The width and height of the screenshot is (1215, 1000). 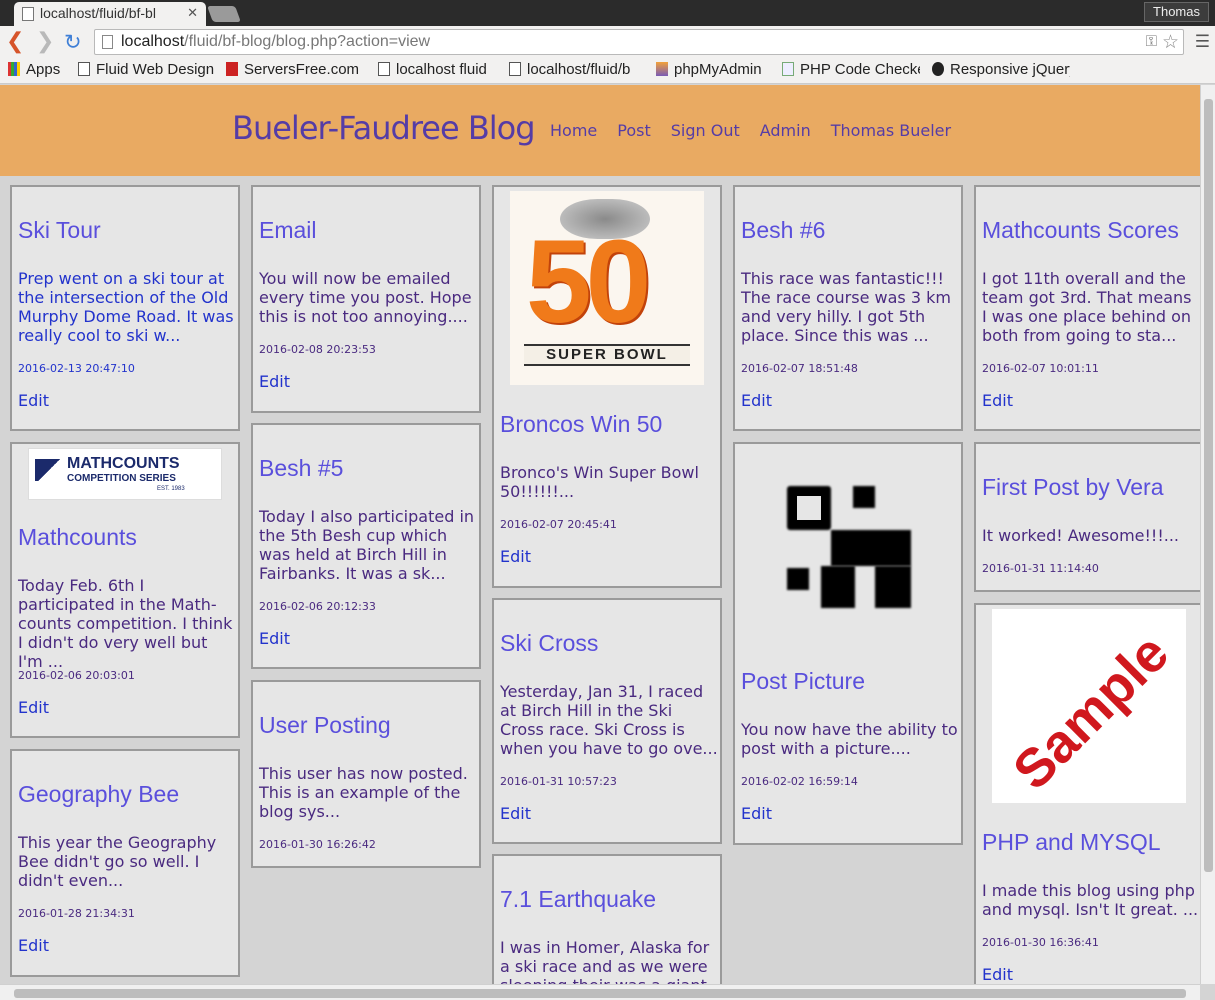 What do you see at coordinates (76, 675) in the screenshot?
I see `post-date: 2016-02-06 20:03:01` at bounding box center [76, 675].